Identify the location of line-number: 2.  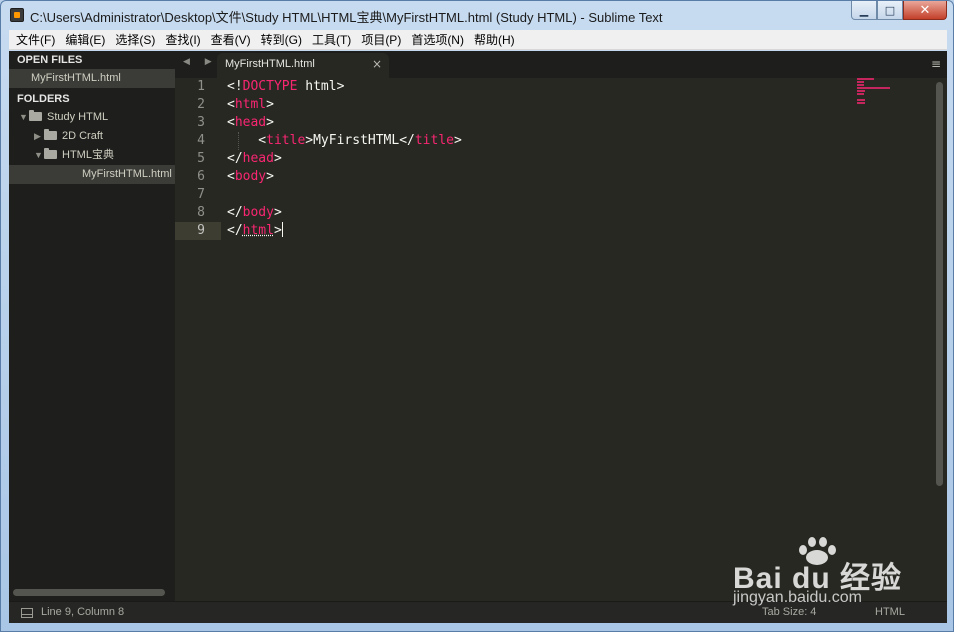
(201, 104).